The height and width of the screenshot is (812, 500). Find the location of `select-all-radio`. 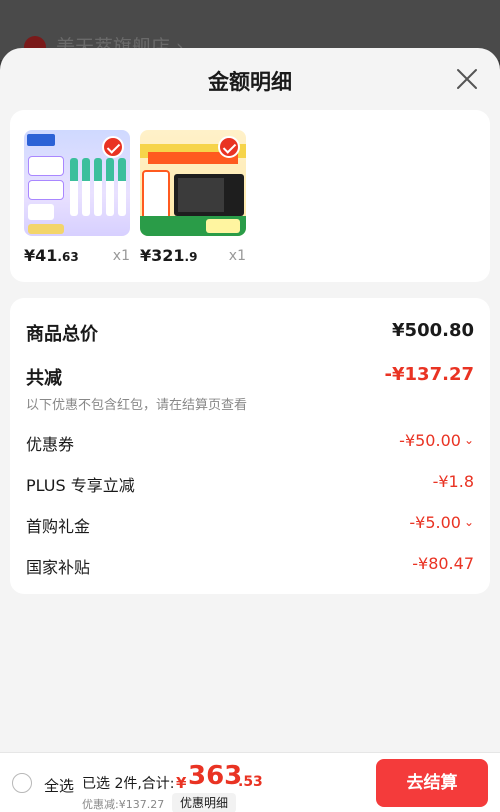

select-all-radio is located at coordinates (22, 783).